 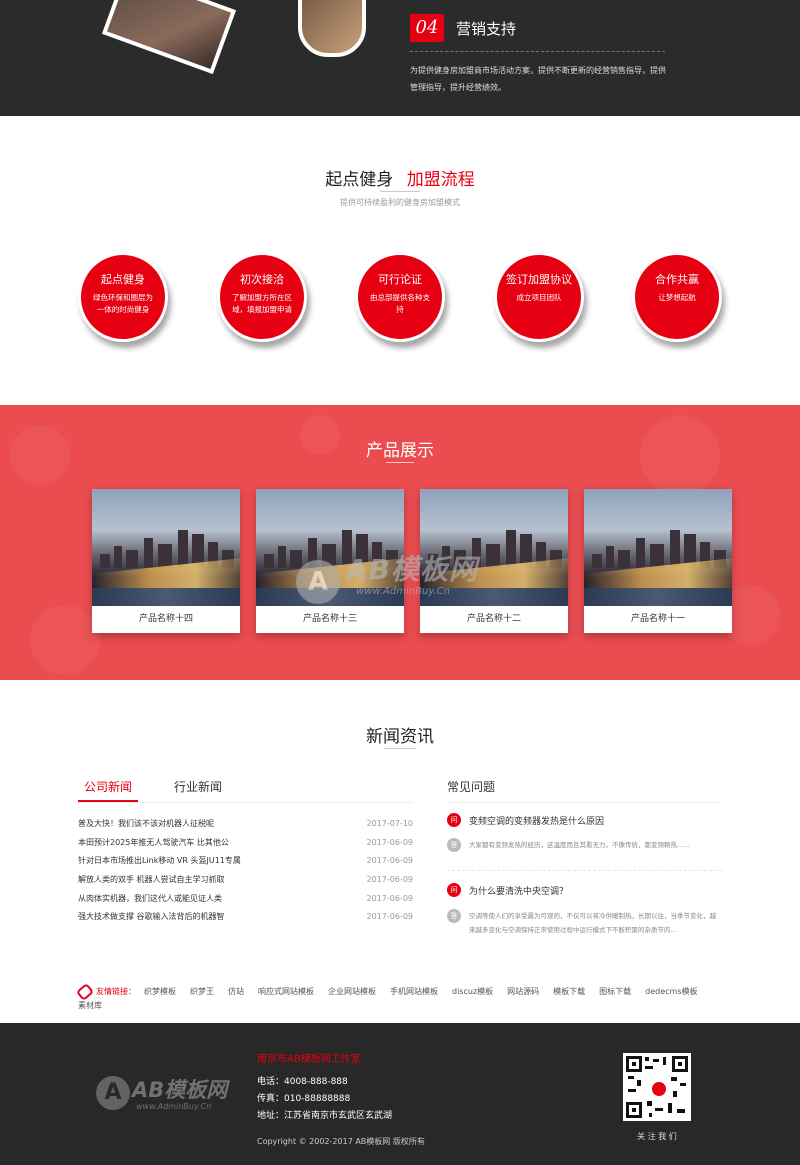 What do you see at coordinates (108, 786) in the screenshot?
I see `tab-company-news: 公司新闻` at bounding box center [108, 786].